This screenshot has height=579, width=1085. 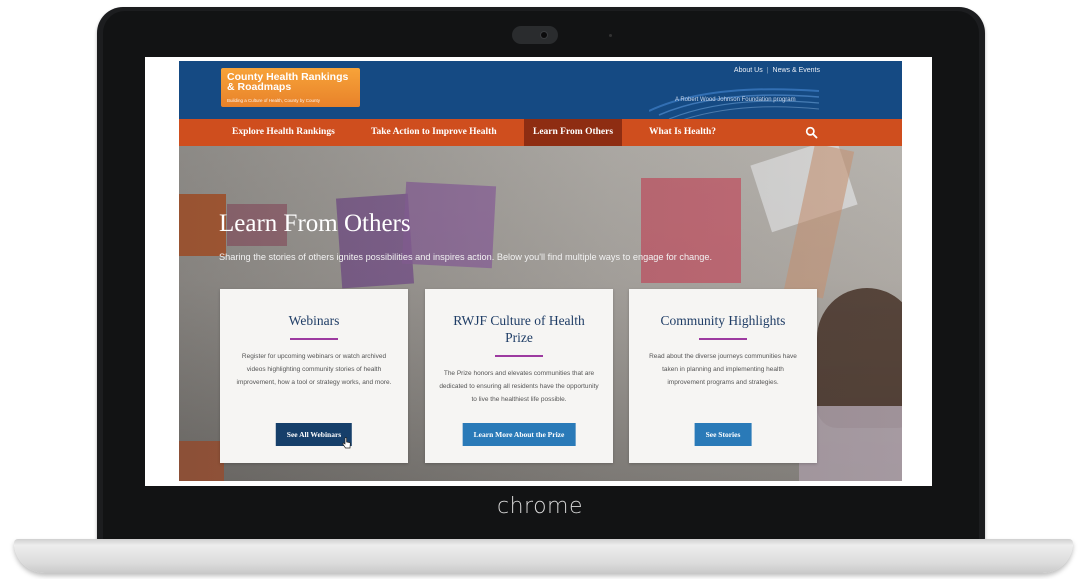 I want to click on card-title: Community Highlights, so click(x=723, y=320).